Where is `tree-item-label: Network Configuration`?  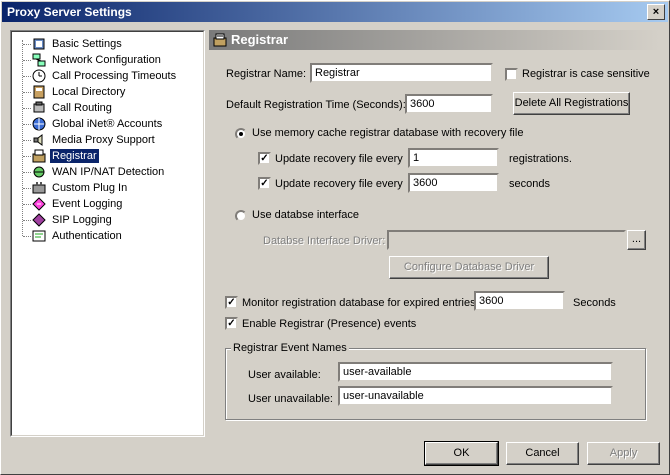
tree-item-label: Network Configuration is located at coordinates (106, 60).